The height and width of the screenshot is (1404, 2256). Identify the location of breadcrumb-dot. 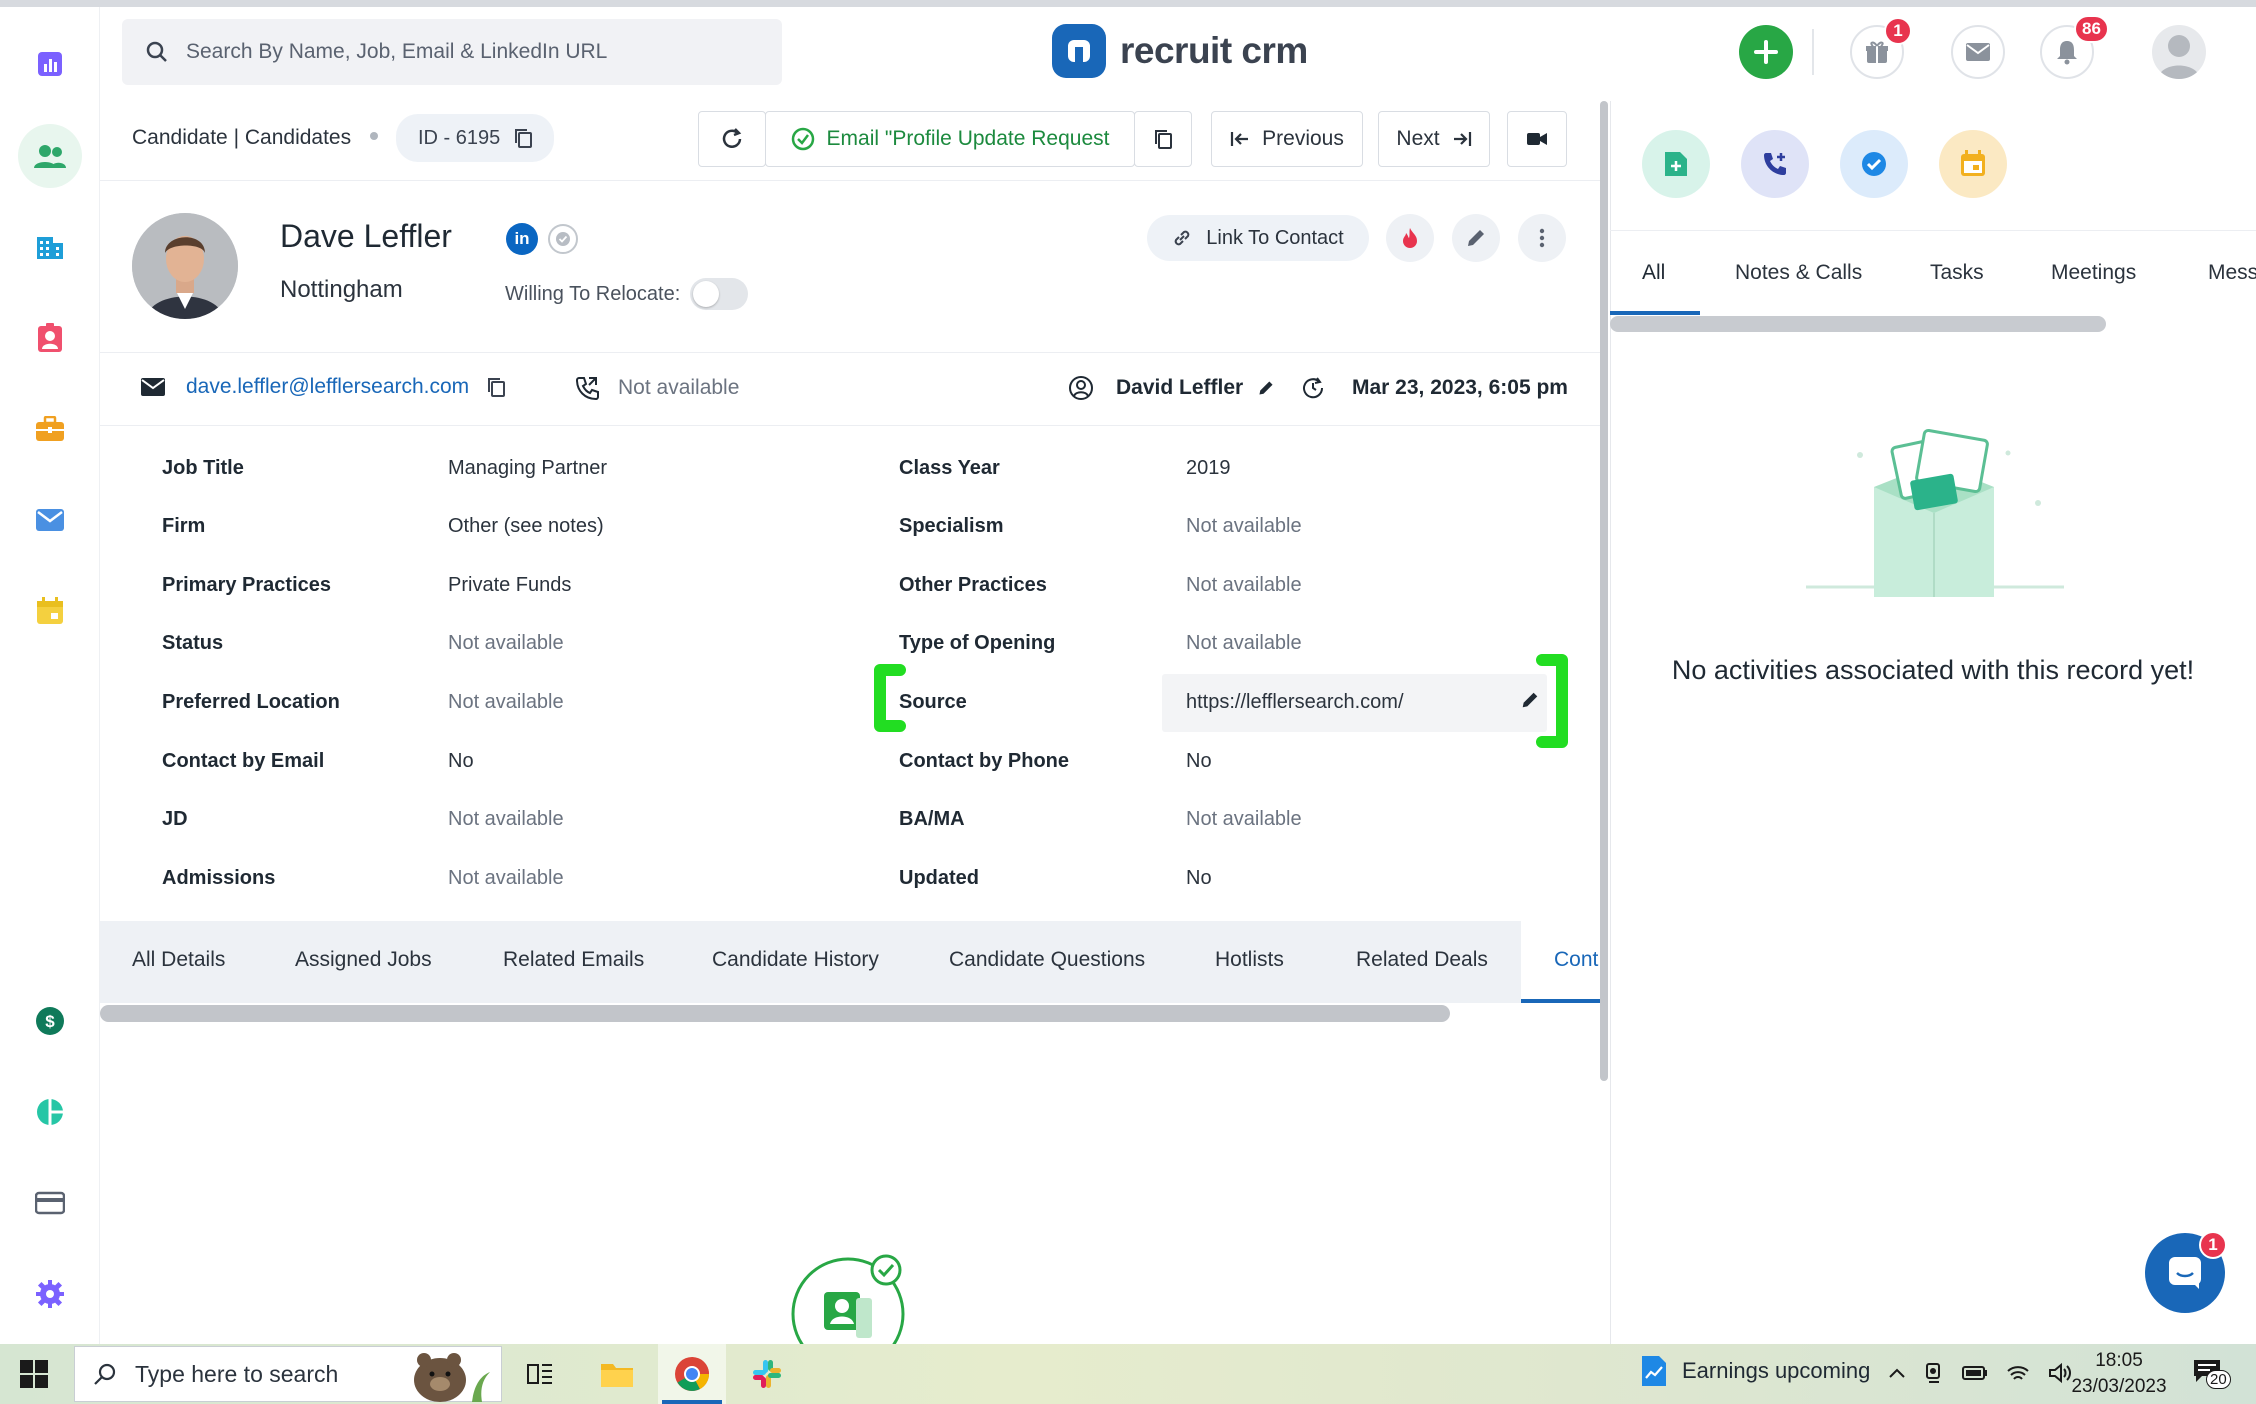
(374, 136).